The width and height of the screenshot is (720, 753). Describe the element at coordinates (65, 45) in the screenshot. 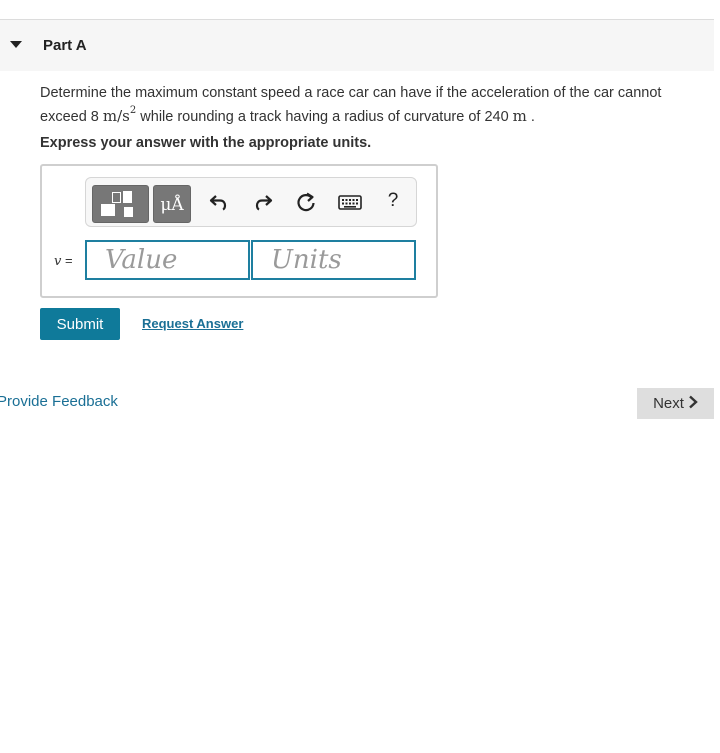

I see `part-title: Part A` at that location.